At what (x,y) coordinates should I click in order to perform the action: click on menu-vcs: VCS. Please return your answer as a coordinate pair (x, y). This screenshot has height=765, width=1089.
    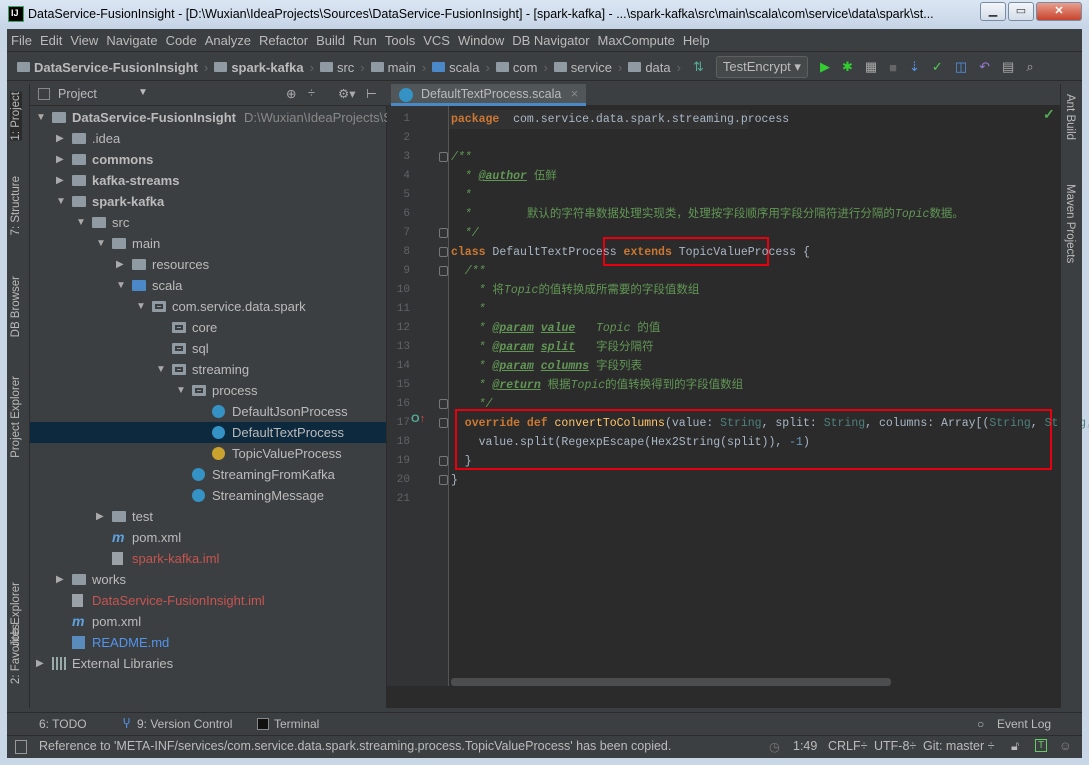
    Looking at the image, I should click on (436, 39).